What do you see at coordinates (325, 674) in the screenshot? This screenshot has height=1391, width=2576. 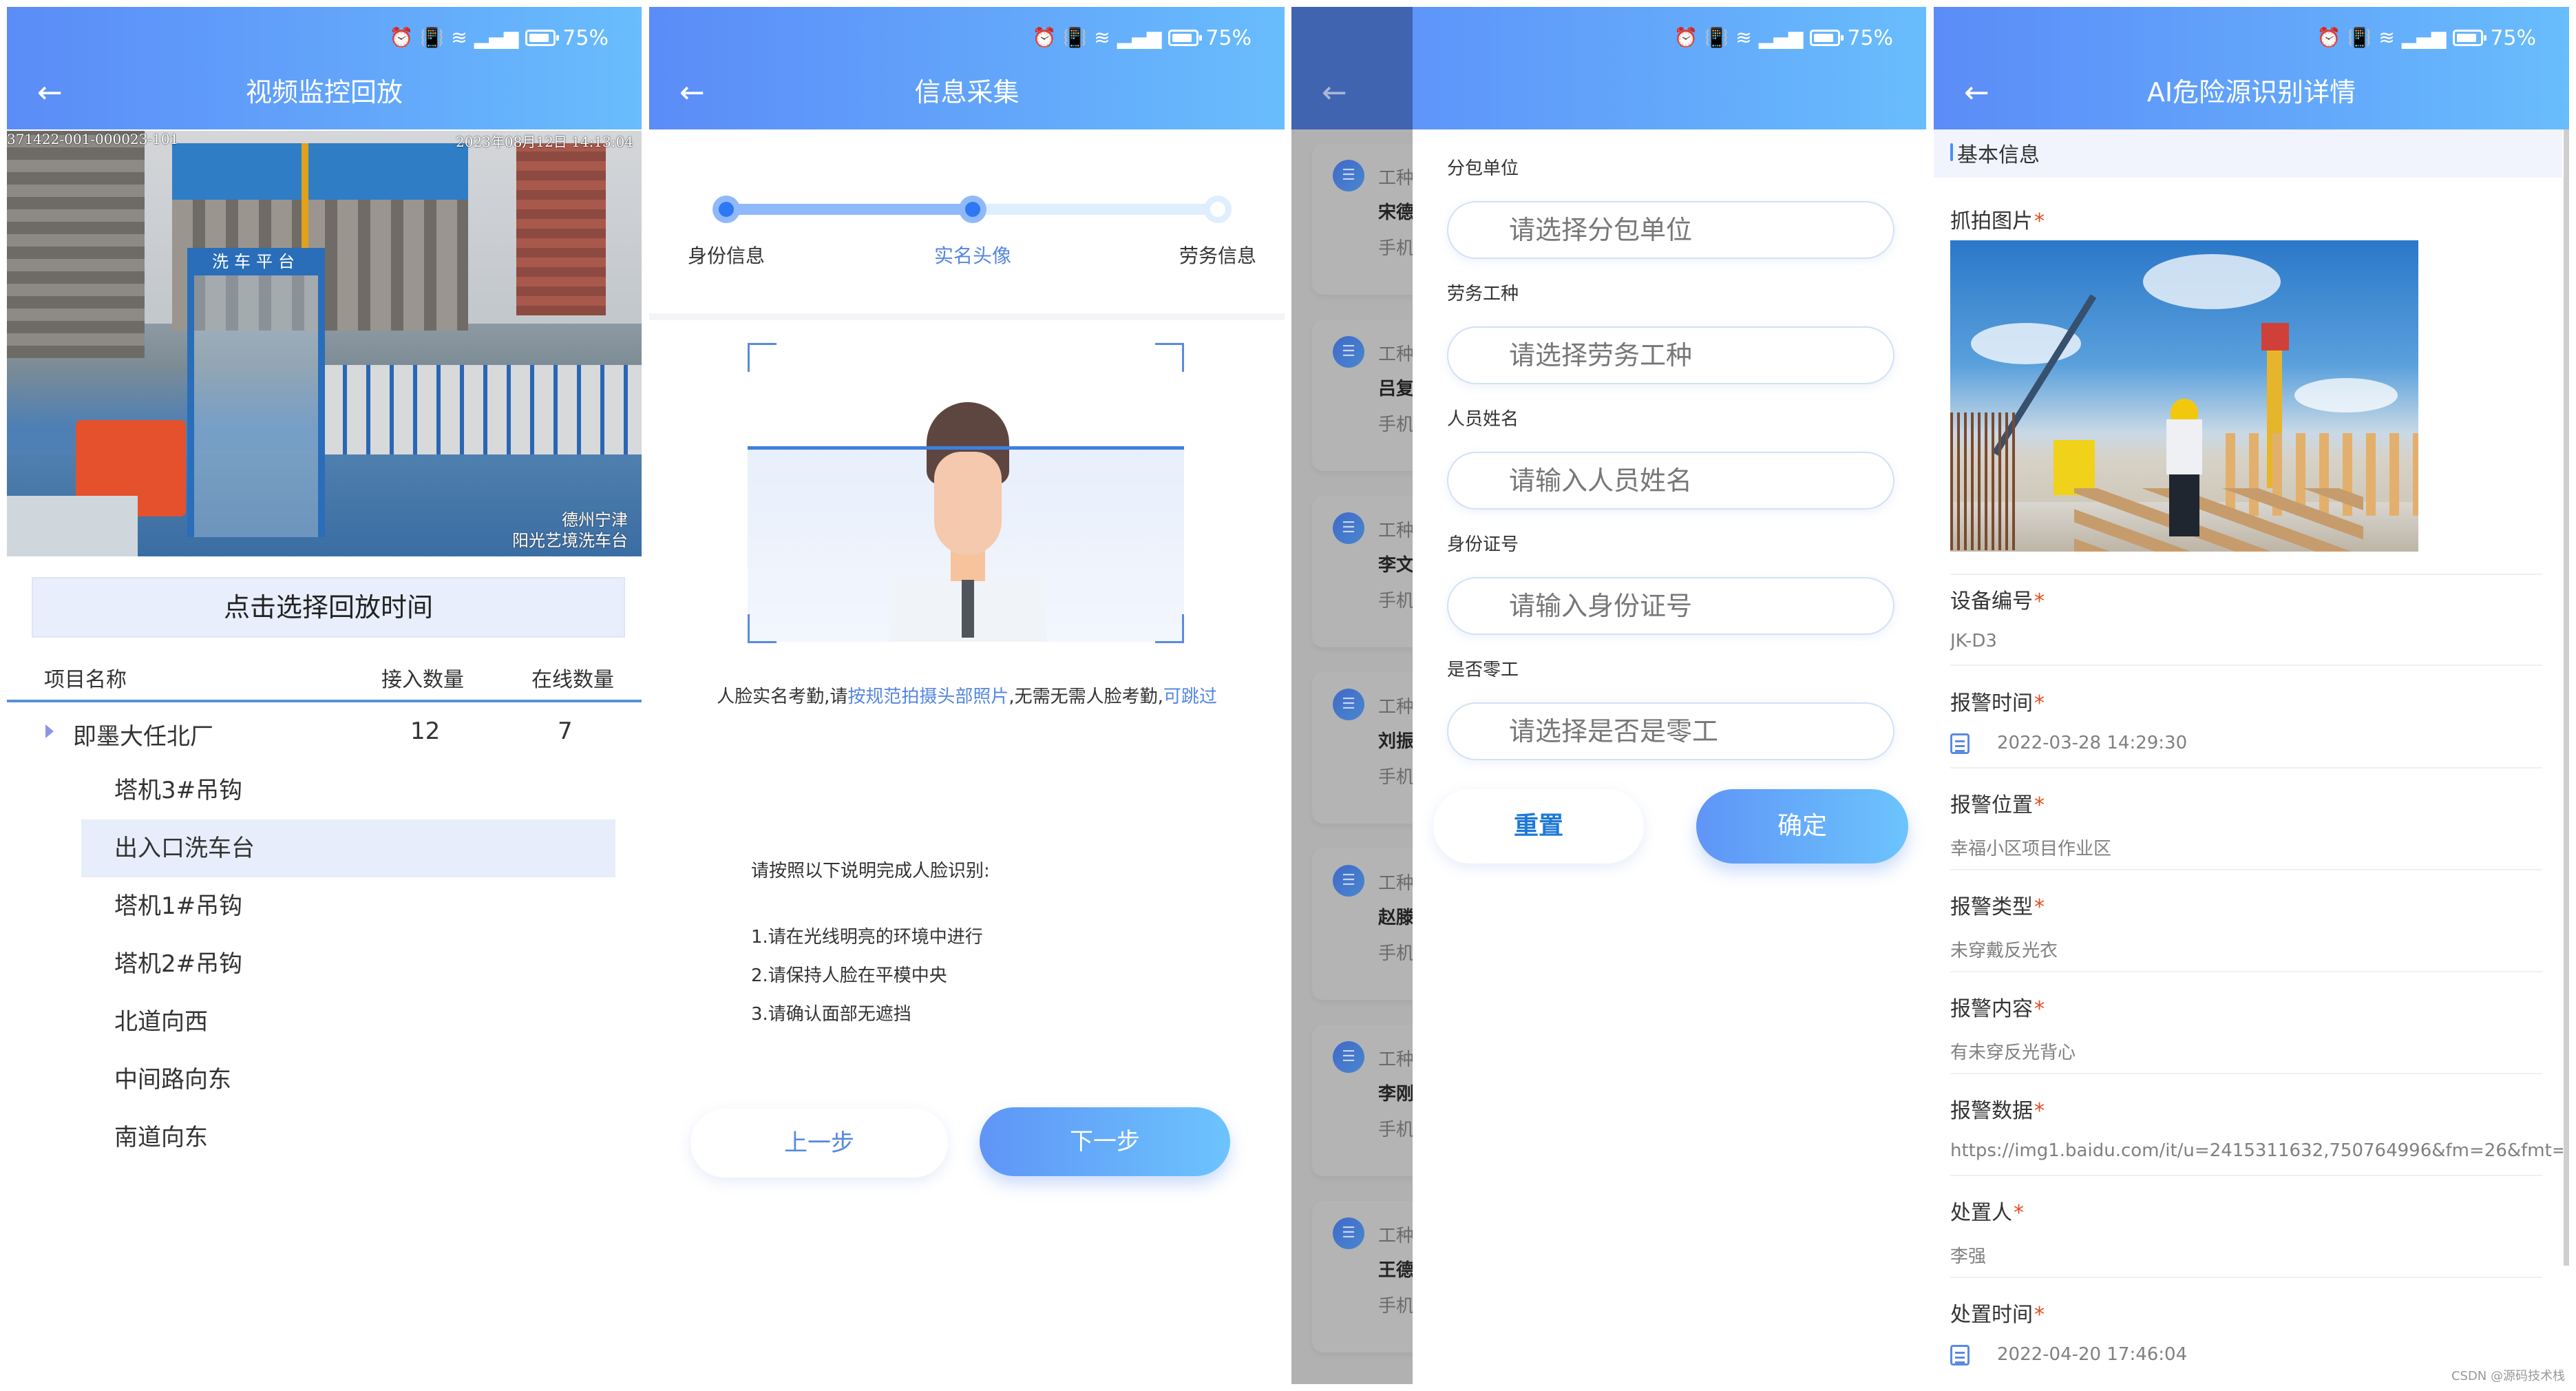 I see `table-header: 项目名称 接入数量 在线数量` at bounding box center [325, 674].